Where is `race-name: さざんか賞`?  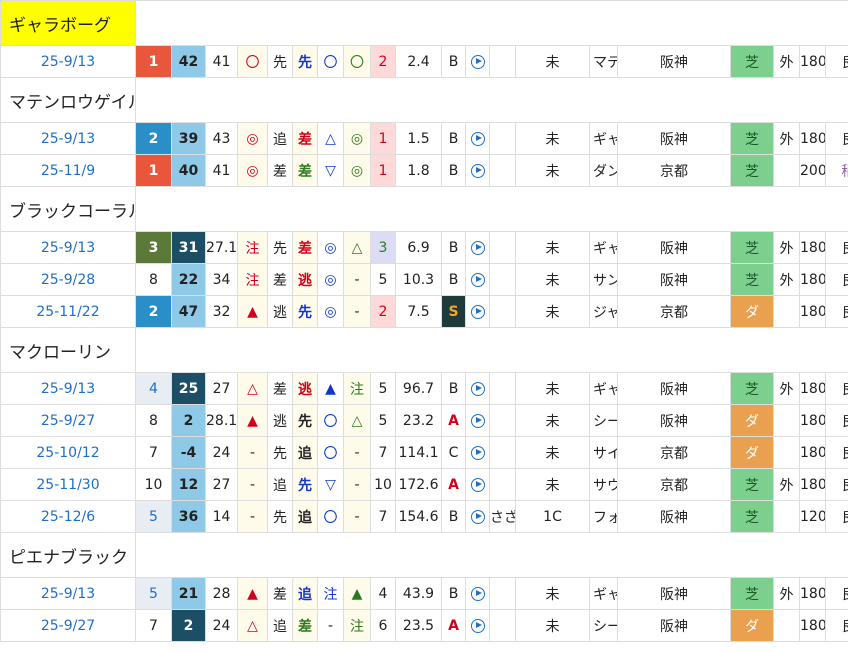 race-name: さざんか賞 is located at coordinates (502, 516).